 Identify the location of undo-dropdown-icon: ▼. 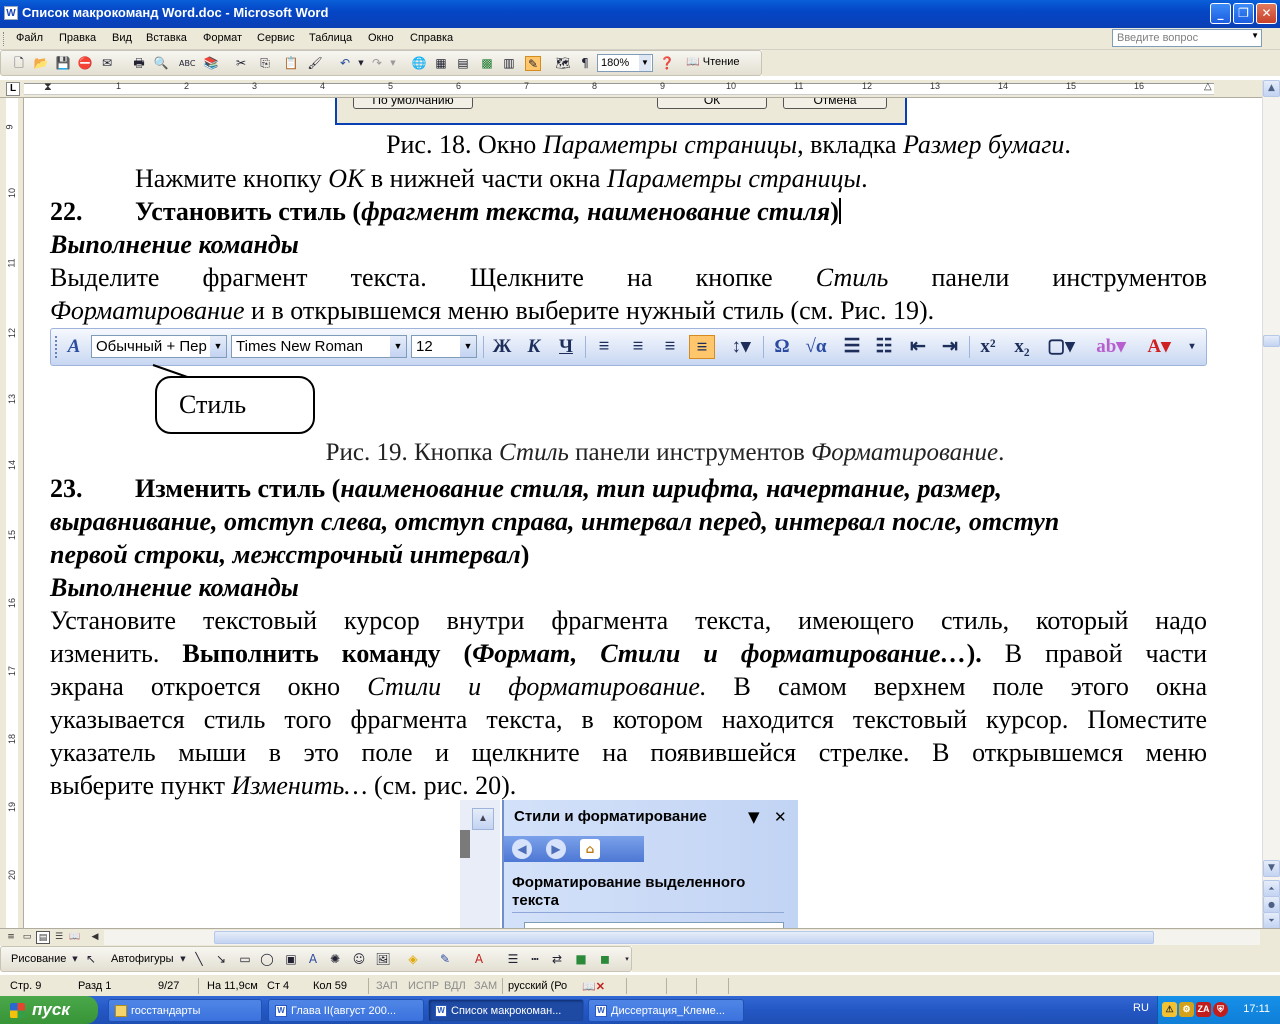
(361, 63).